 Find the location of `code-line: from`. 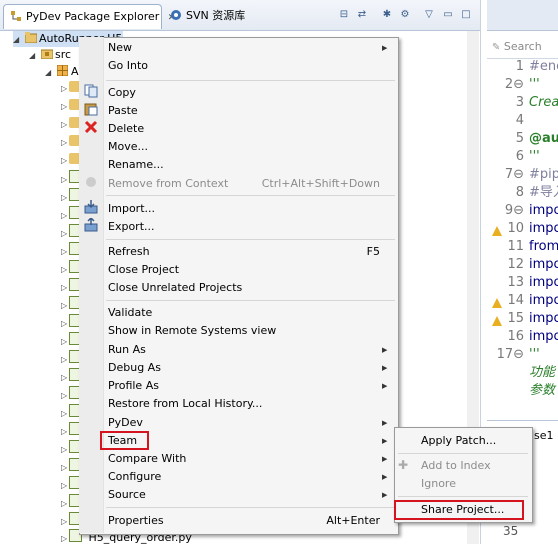

code-line: from is located at coordinates (543, 246).